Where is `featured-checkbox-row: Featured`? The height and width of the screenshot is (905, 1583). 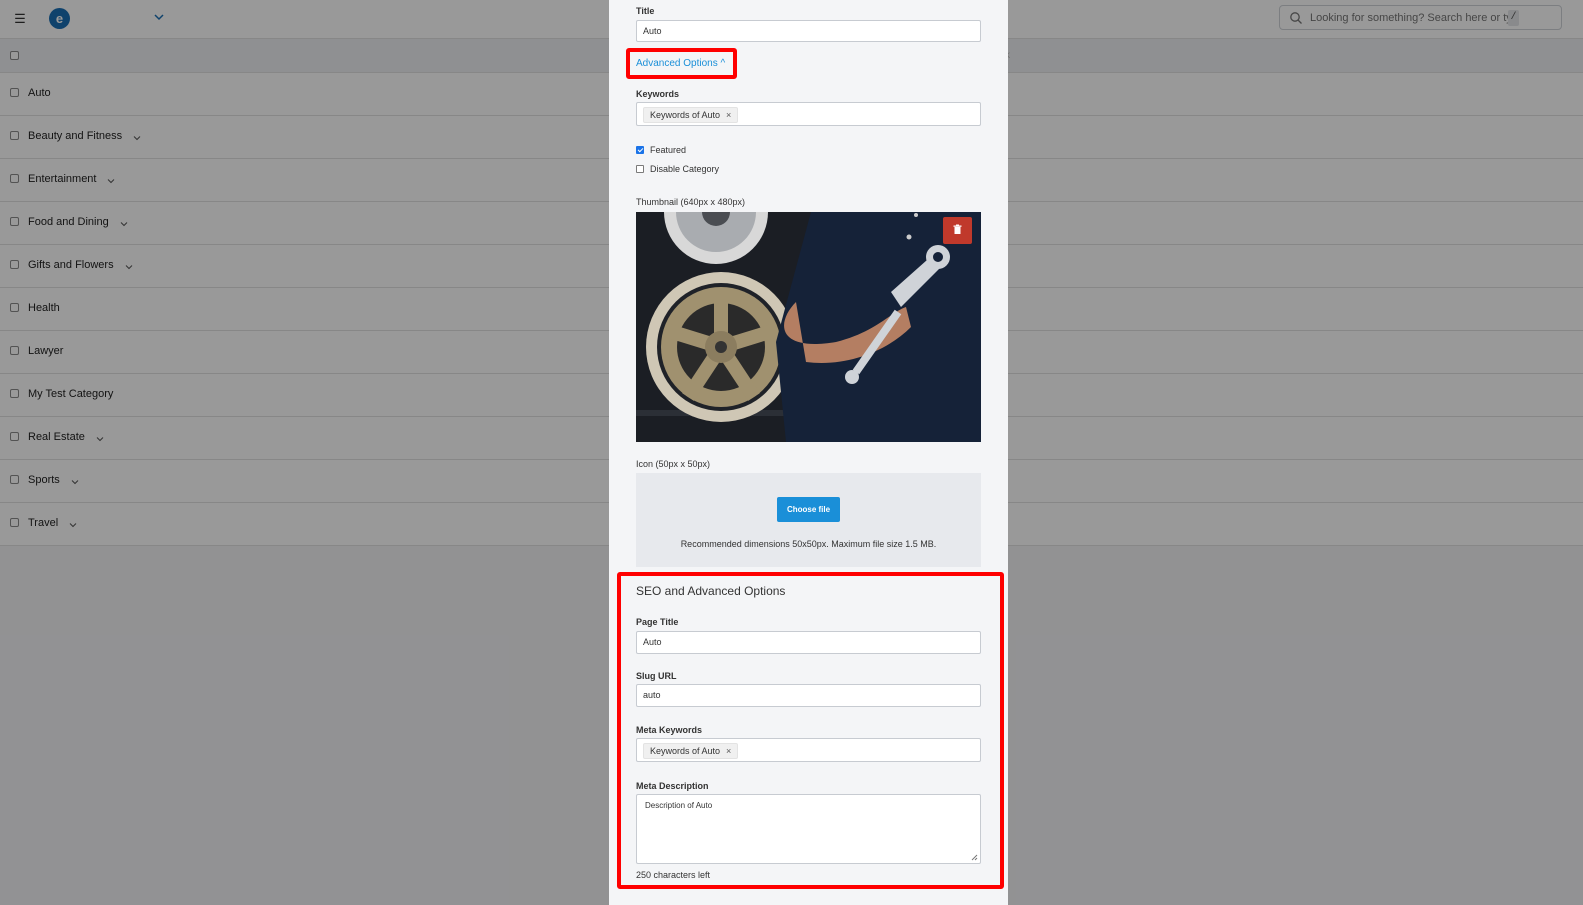 featured-checkbox-row: Featured is located at coordinates (661, 150).